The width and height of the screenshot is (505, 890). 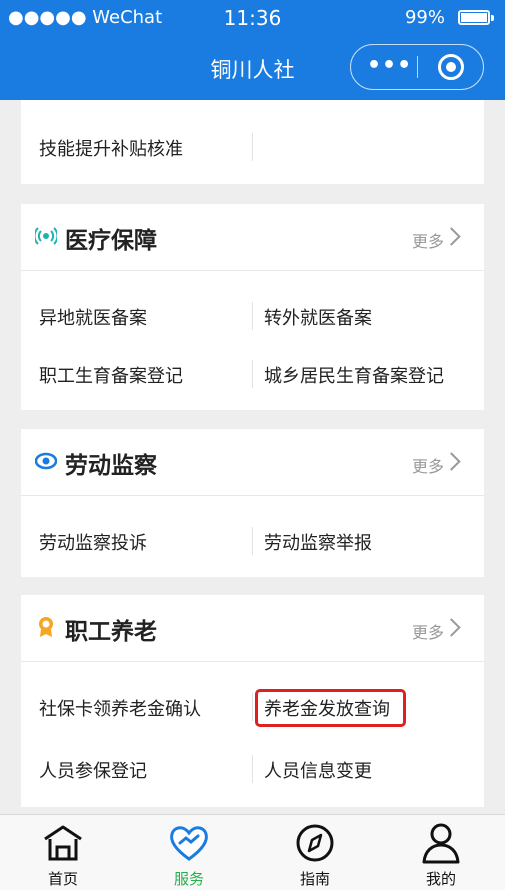 What do you see at coordinates (252, 18) in the screenshot?
I see `status-bar: ●●●●● WeChat 11:36 99%` at bounding box center [252, 18].